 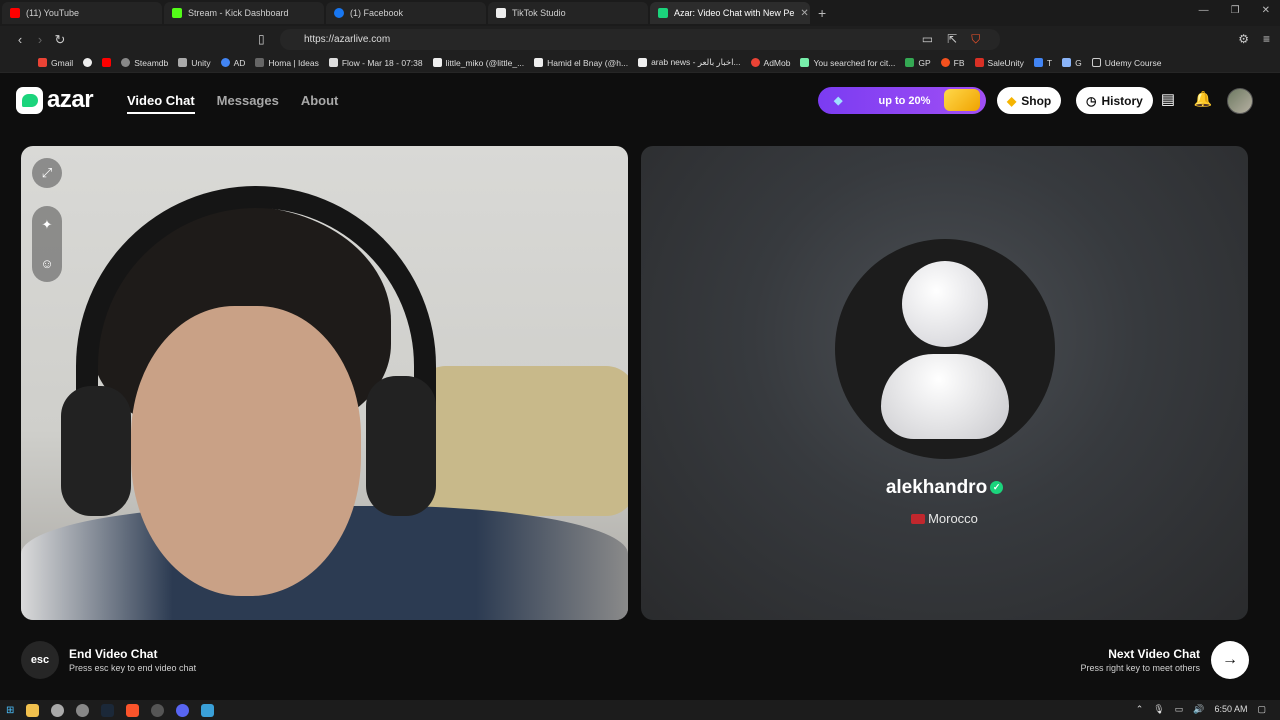 I want to click on tab-tiktok: TikTok Studio, so click(x=568, y=13).